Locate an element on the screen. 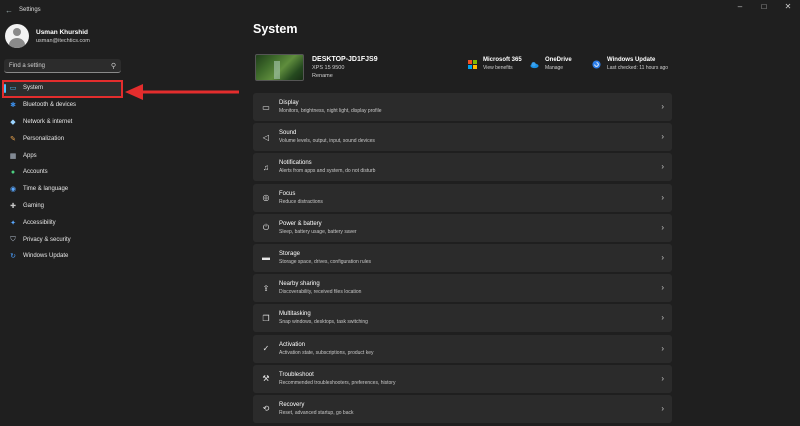  multitask-icon: ❐ is located at coordinates (266, 318).